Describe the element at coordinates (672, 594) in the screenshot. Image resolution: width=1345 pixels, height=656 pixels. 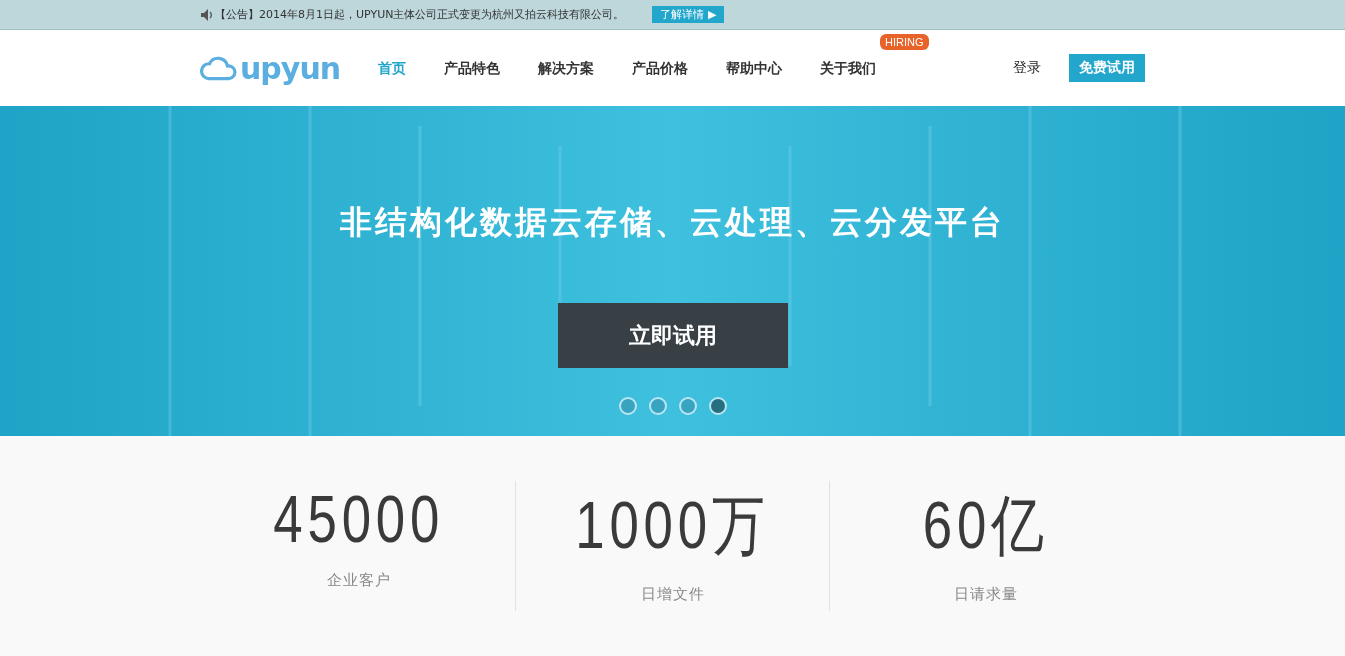
I see `stat-label: 日增文件` at that location.